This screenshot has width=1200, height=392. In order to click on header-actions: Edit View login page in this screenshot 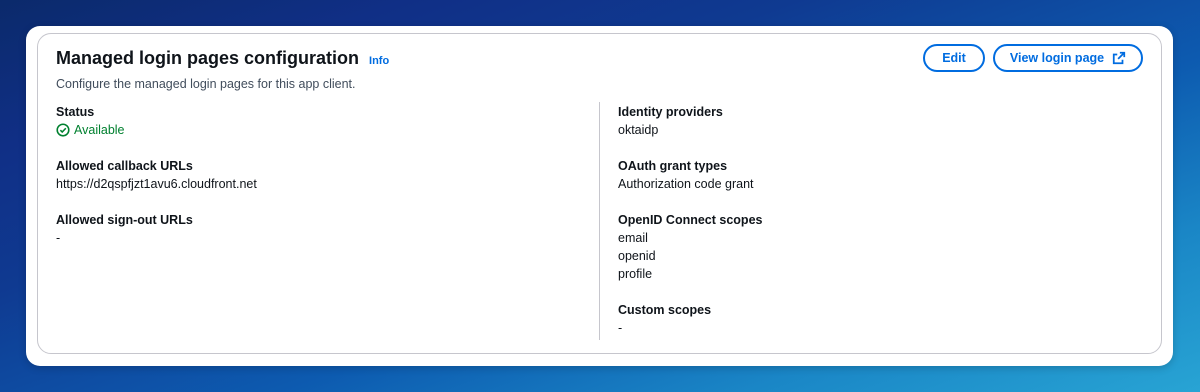, I will do `click(1033, 58)`.